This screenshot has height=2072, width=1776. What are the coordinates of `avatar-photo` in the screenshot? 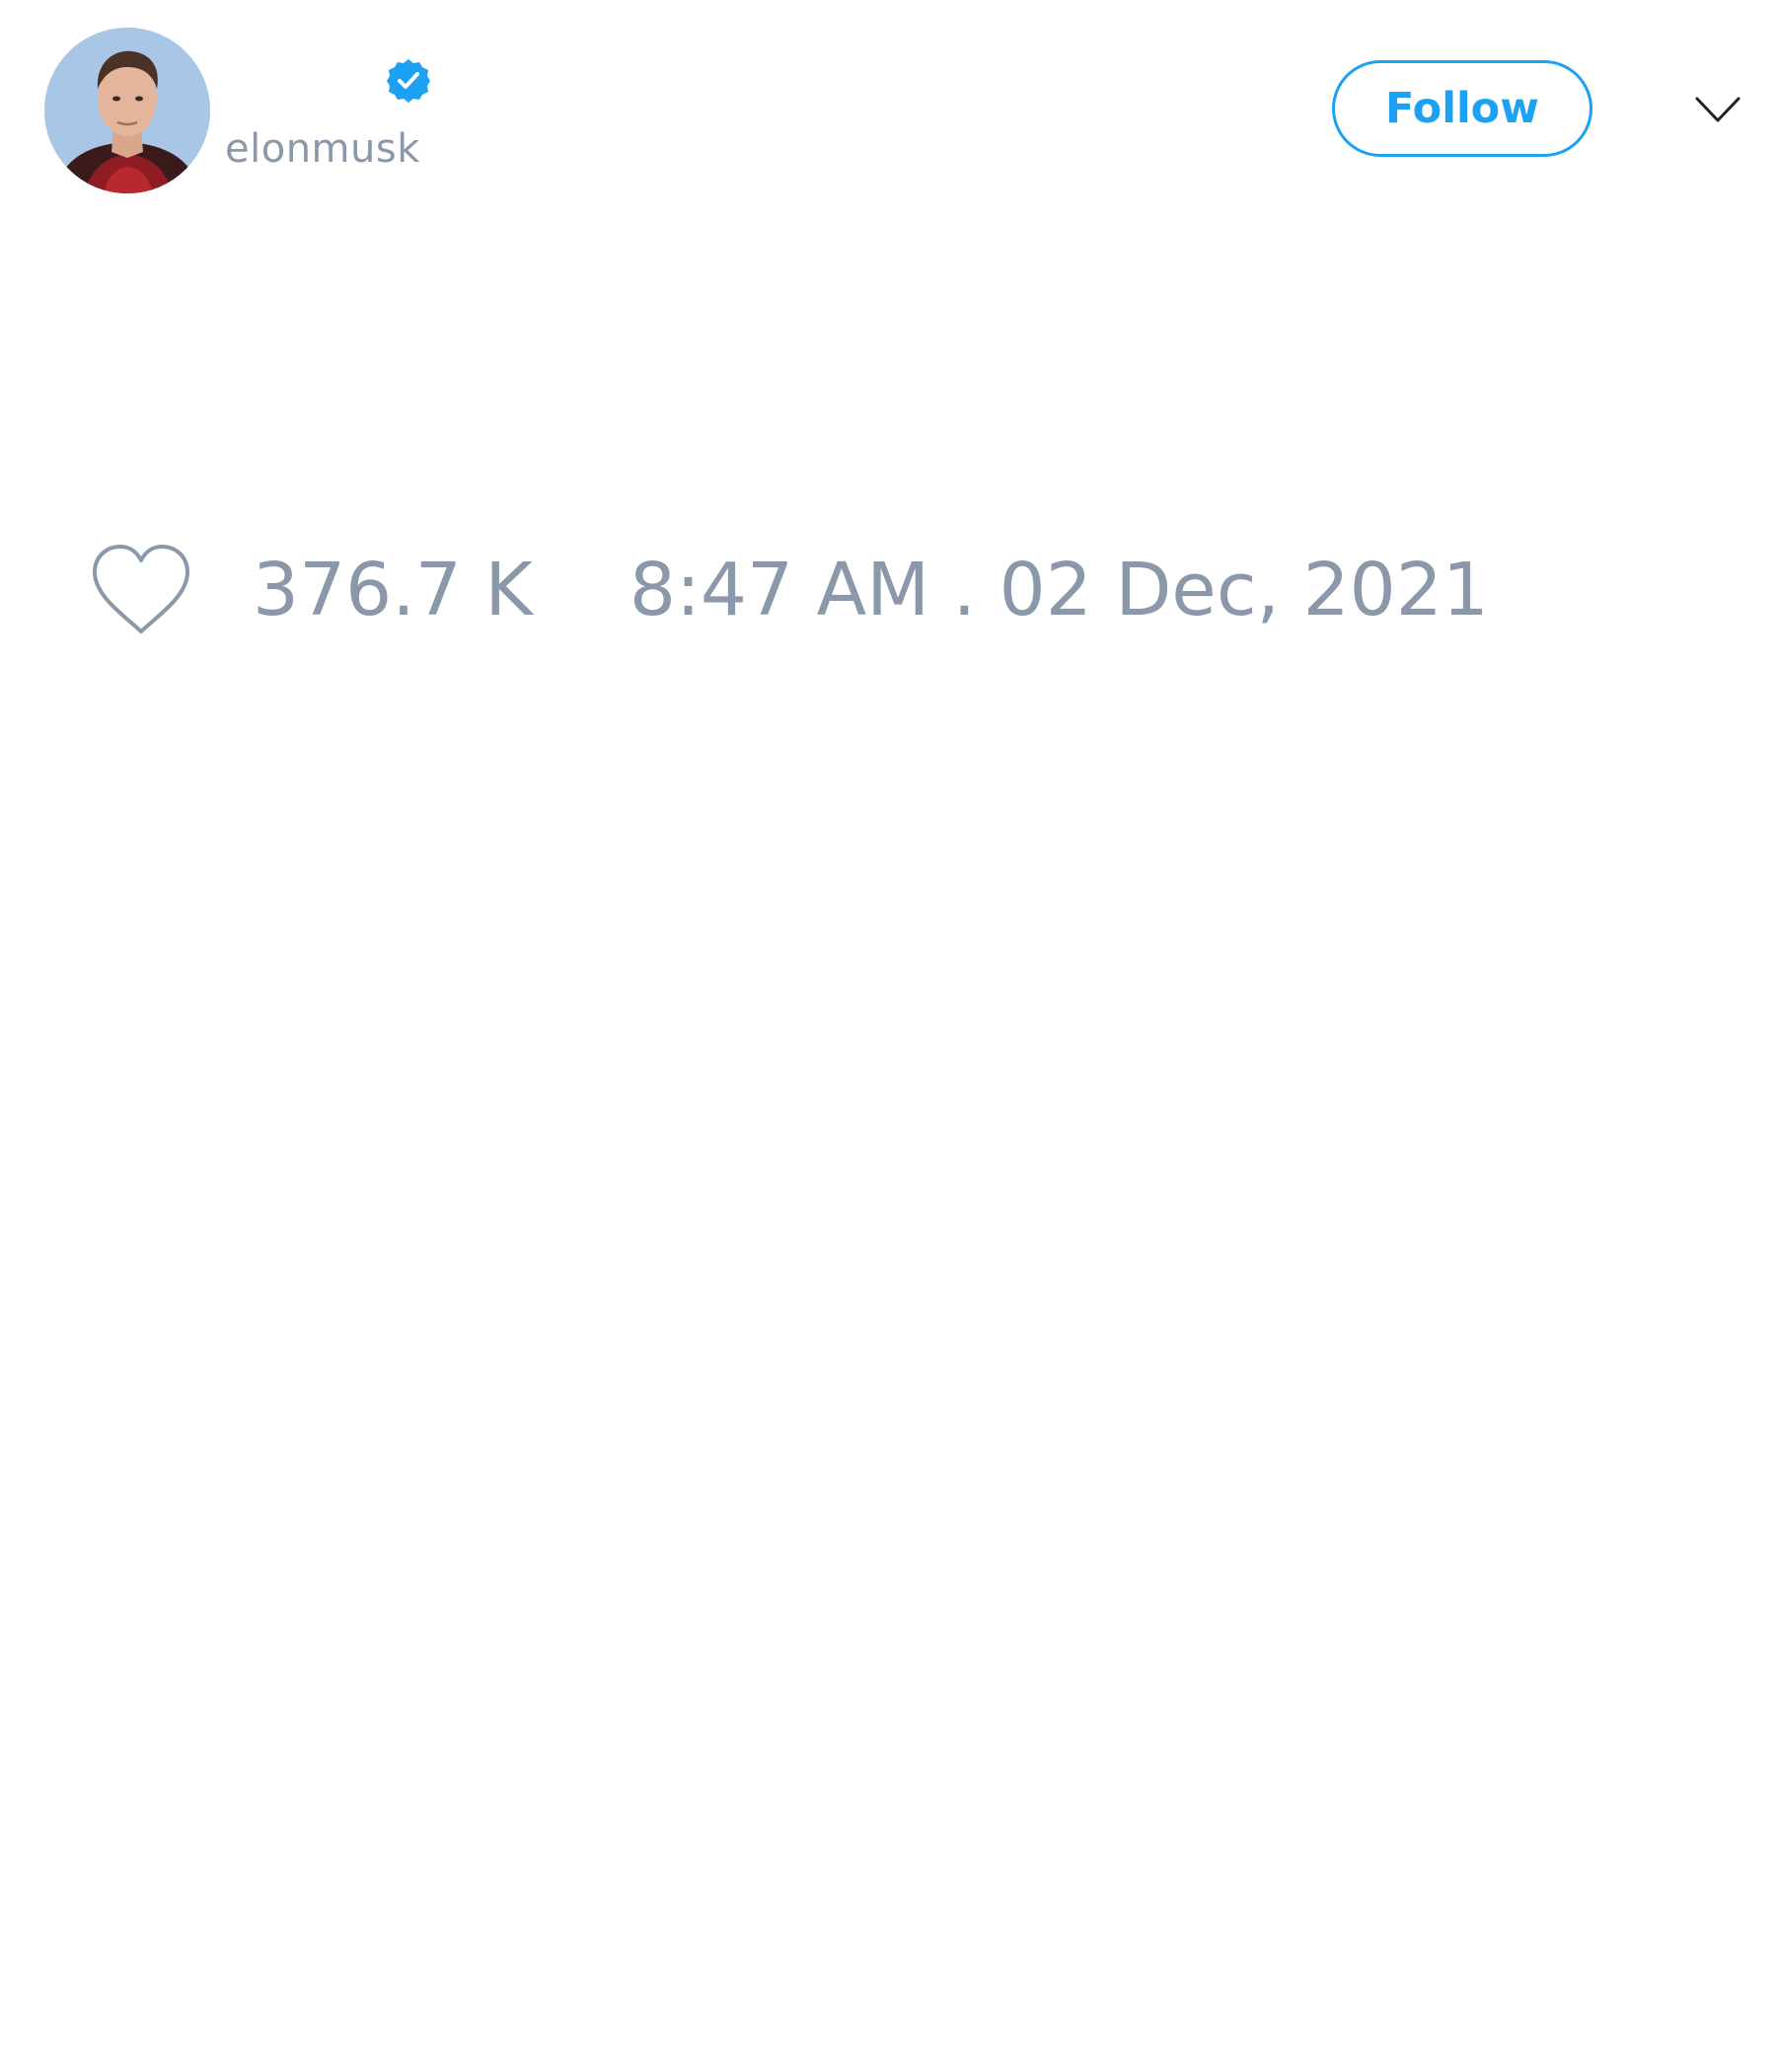 It's located at (127, 111).